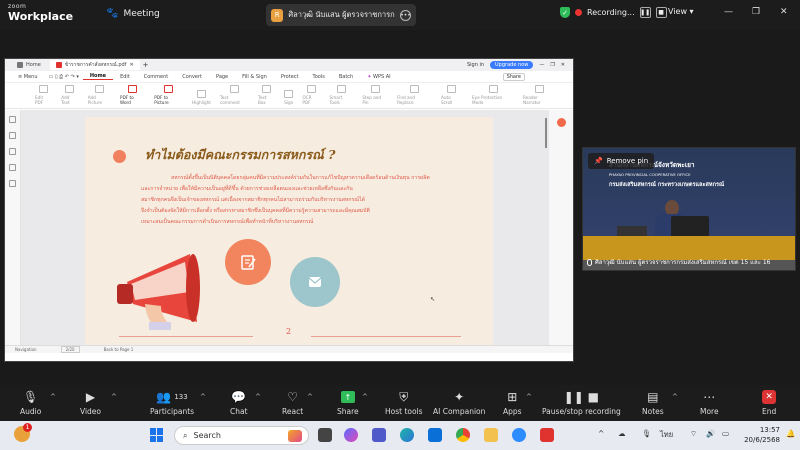 The image size is (800, 450). What do you see at coordinates (168, 95) in the screenshot?
I see `tool-pdf-to-picture: PDF to Picture` at bounding box center [168, 95].